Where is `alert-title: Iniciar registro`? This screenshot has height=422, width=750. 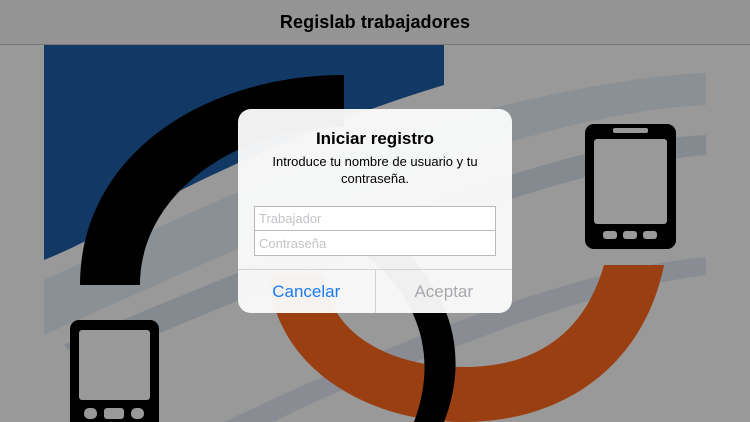
alert-title: Iniciar registro is located at coordinates (375, 138).